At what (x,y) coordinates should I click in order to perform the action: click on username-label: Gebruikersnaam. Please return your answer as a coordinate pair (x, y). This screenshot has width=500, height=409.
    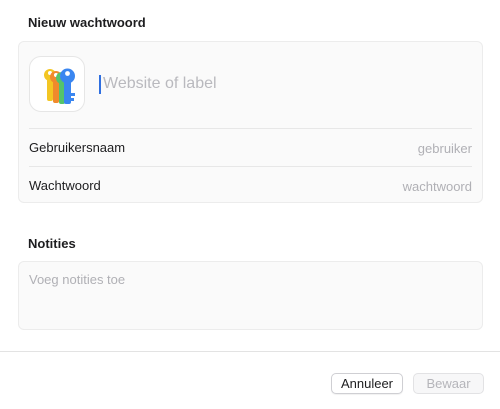
    Looking at the image, I should click on (77, 147).